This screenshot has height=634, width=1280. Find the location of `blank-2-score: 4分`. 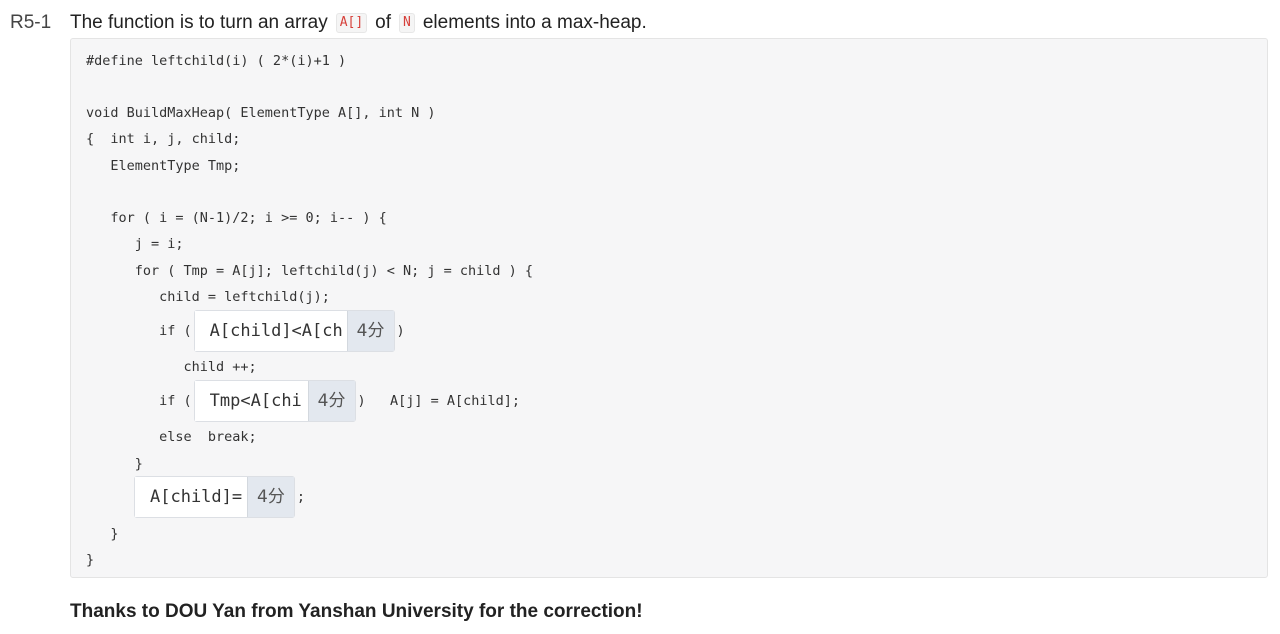

blank-2-score: 4分 is located at coordinates (331, 401).